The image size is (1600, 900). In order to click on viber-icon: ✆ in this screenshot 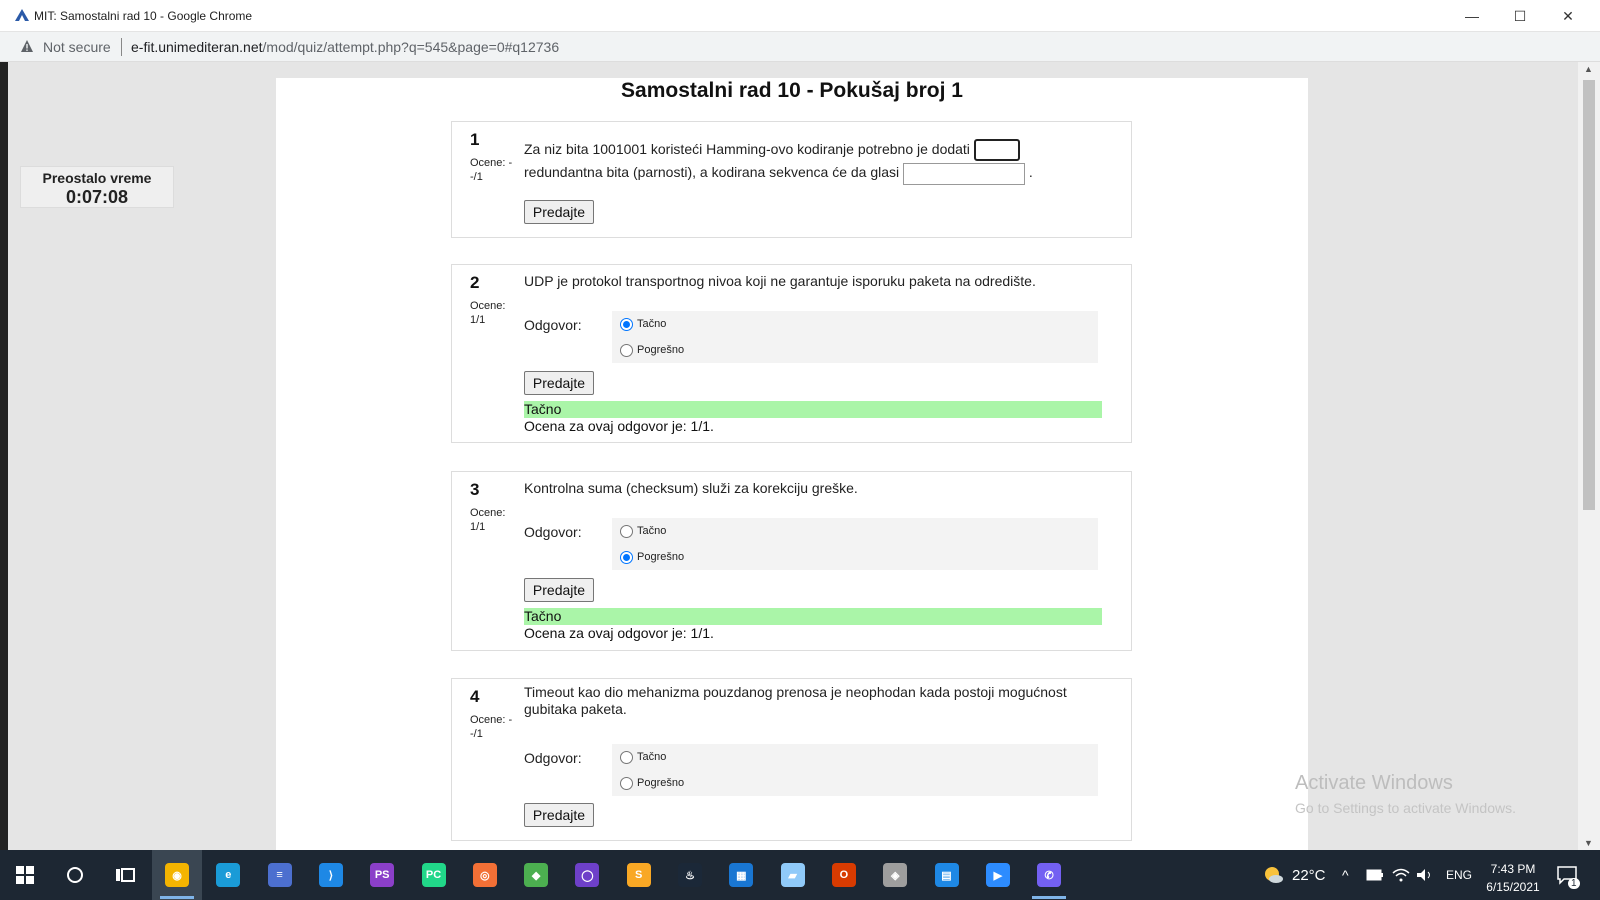, I will do `click(1049, 875)`.